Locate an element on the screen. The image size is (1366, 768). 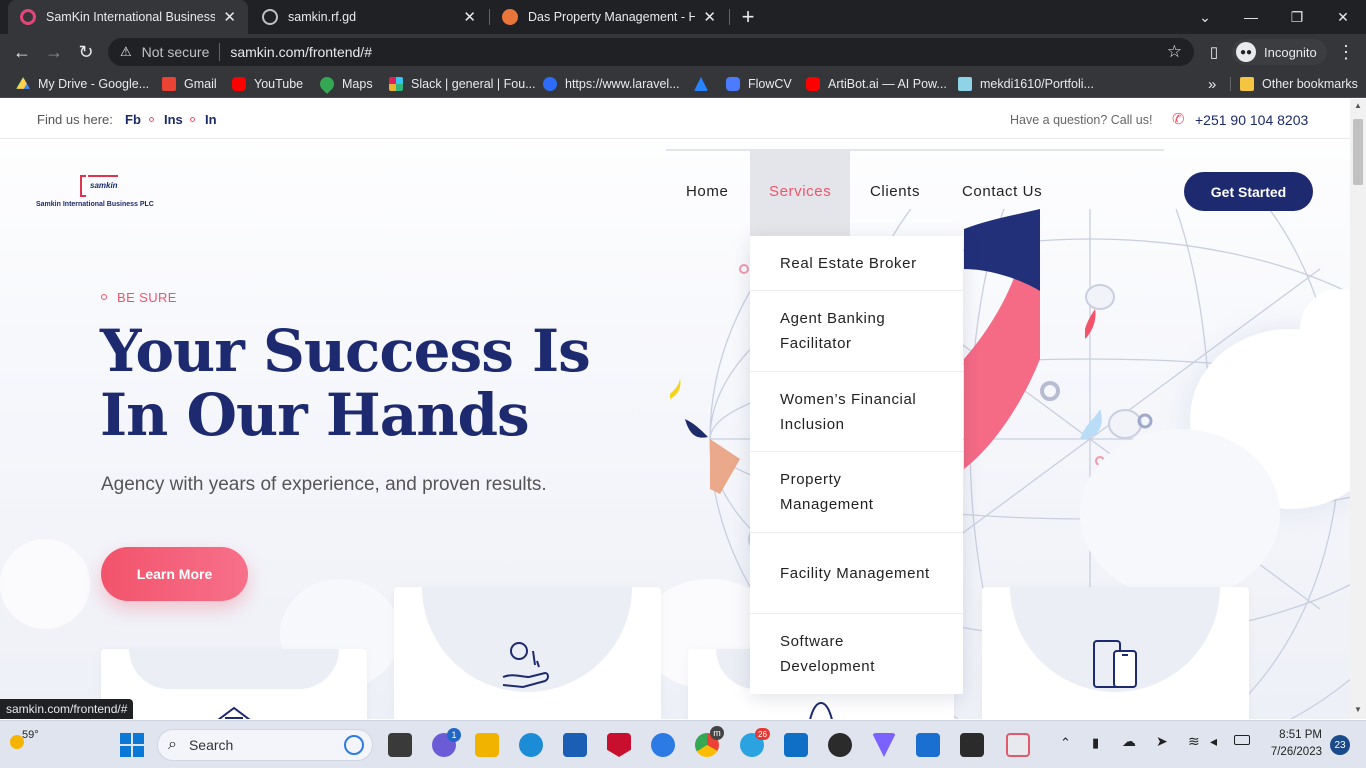
other-bookmarks-folder: Other bookmarks is located at coordinates (1299, 84).